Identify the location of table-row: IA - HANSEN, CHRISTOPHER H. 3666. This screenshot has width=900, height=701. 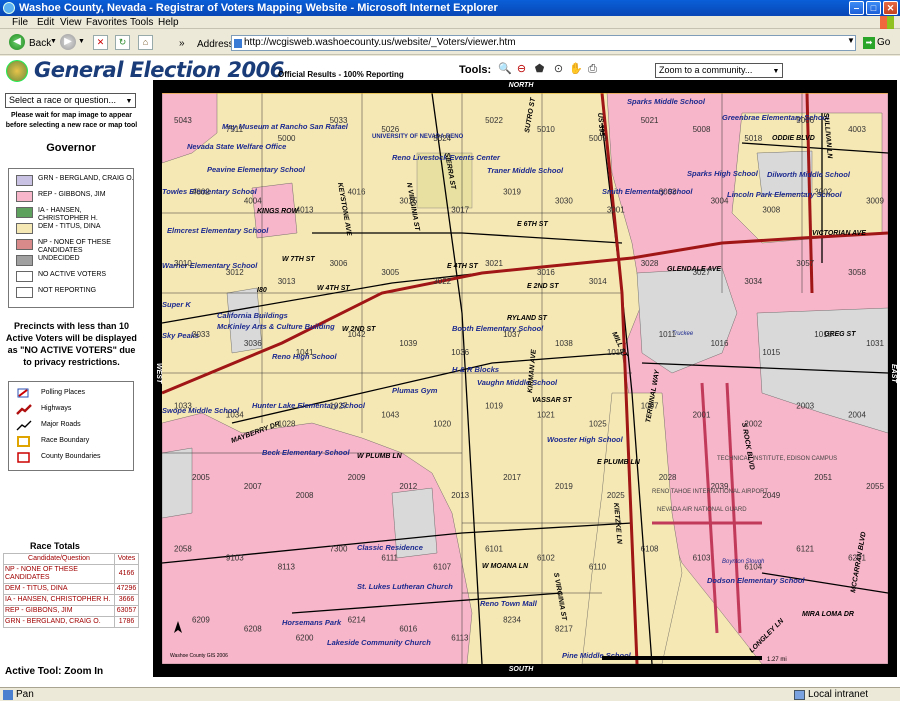
(71, 600).